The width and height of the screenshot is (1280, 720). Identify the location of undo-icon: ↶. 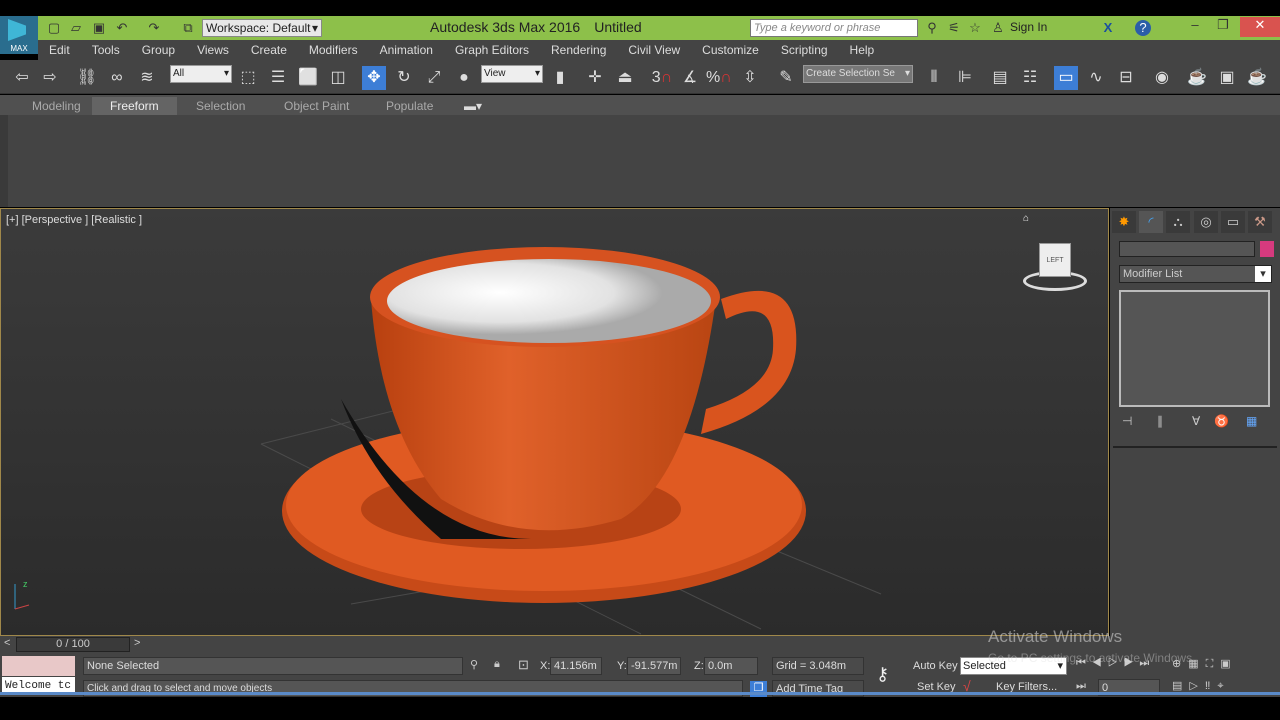
(122, 28).